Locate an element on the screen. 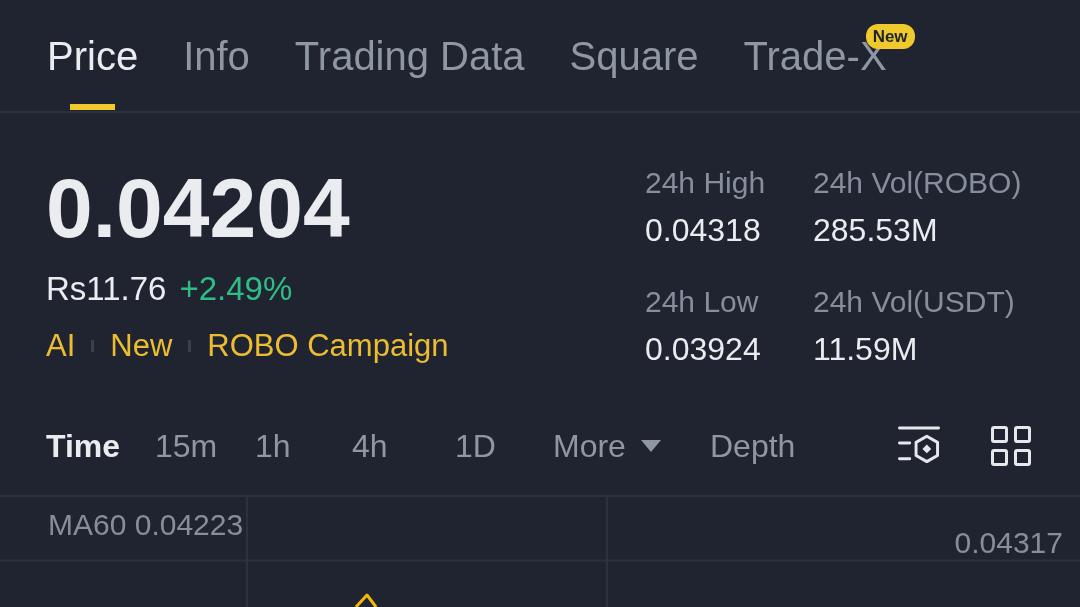  price-axis-label: 0.04317 is located at coordinates (1008, 543).